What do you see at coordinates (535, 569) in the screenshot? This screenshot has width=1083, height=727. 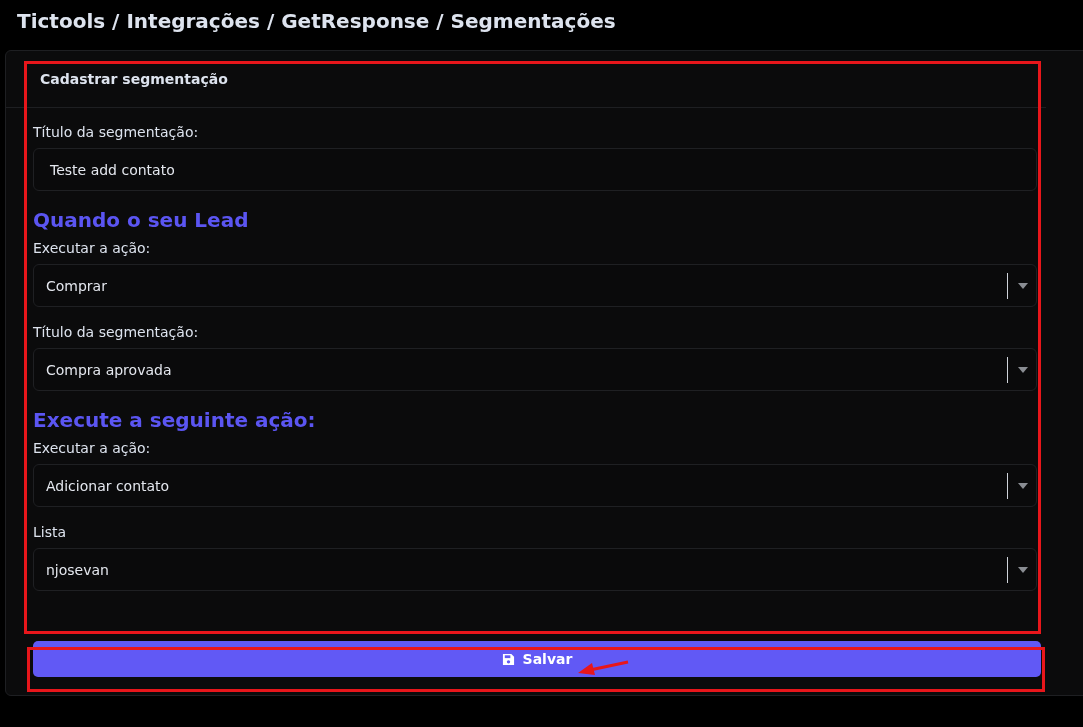 I see `select-field: njosevan` at bounding box center [535, 569].